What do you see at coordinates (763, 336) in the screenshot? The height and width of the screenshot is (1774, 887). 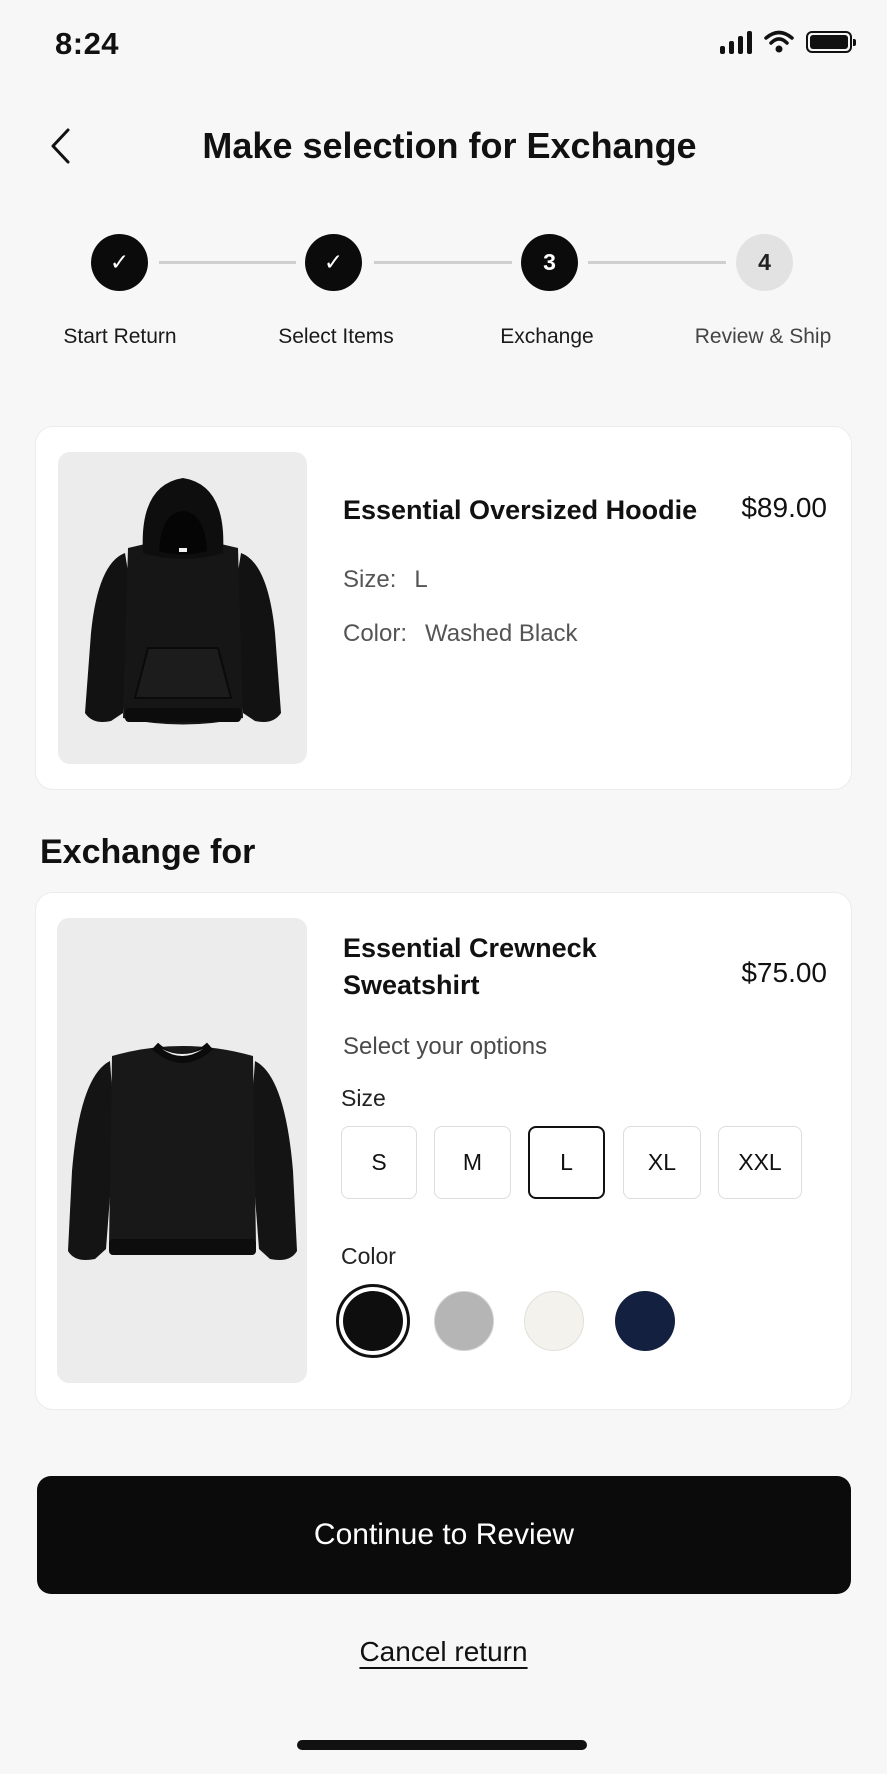 I see `step-label-review-ship: Review & Ship` at bounding box center [763, 336].